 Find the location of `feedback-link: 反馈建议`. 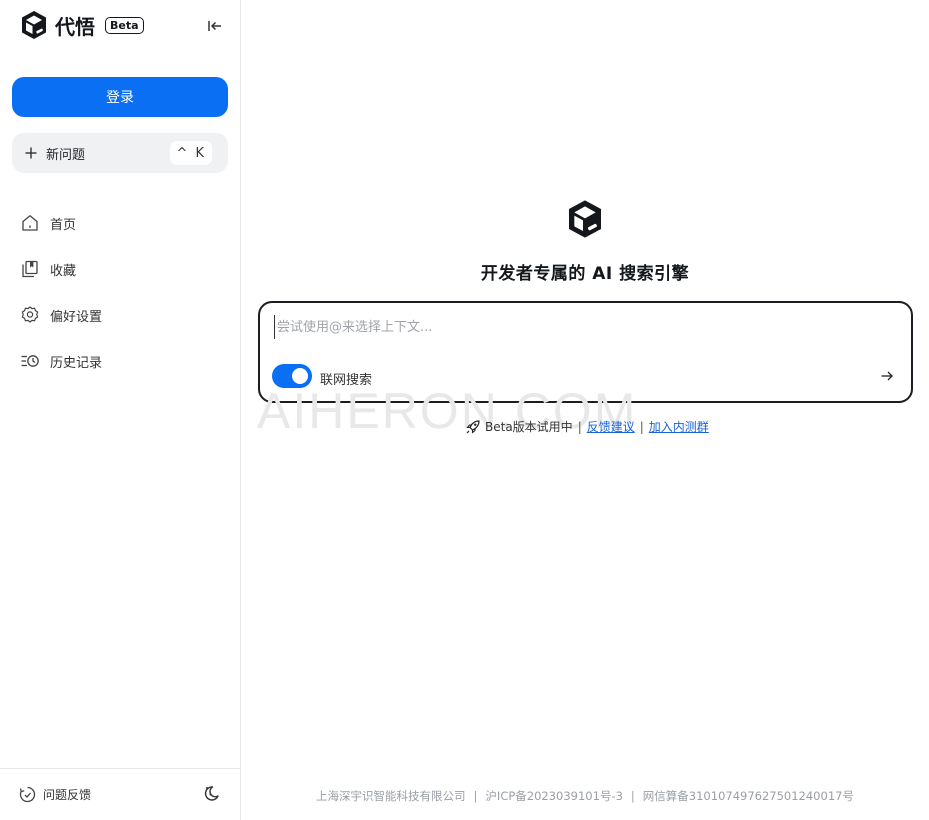

feedback-link: 反馈建议 is located at coordinates (611, 426).